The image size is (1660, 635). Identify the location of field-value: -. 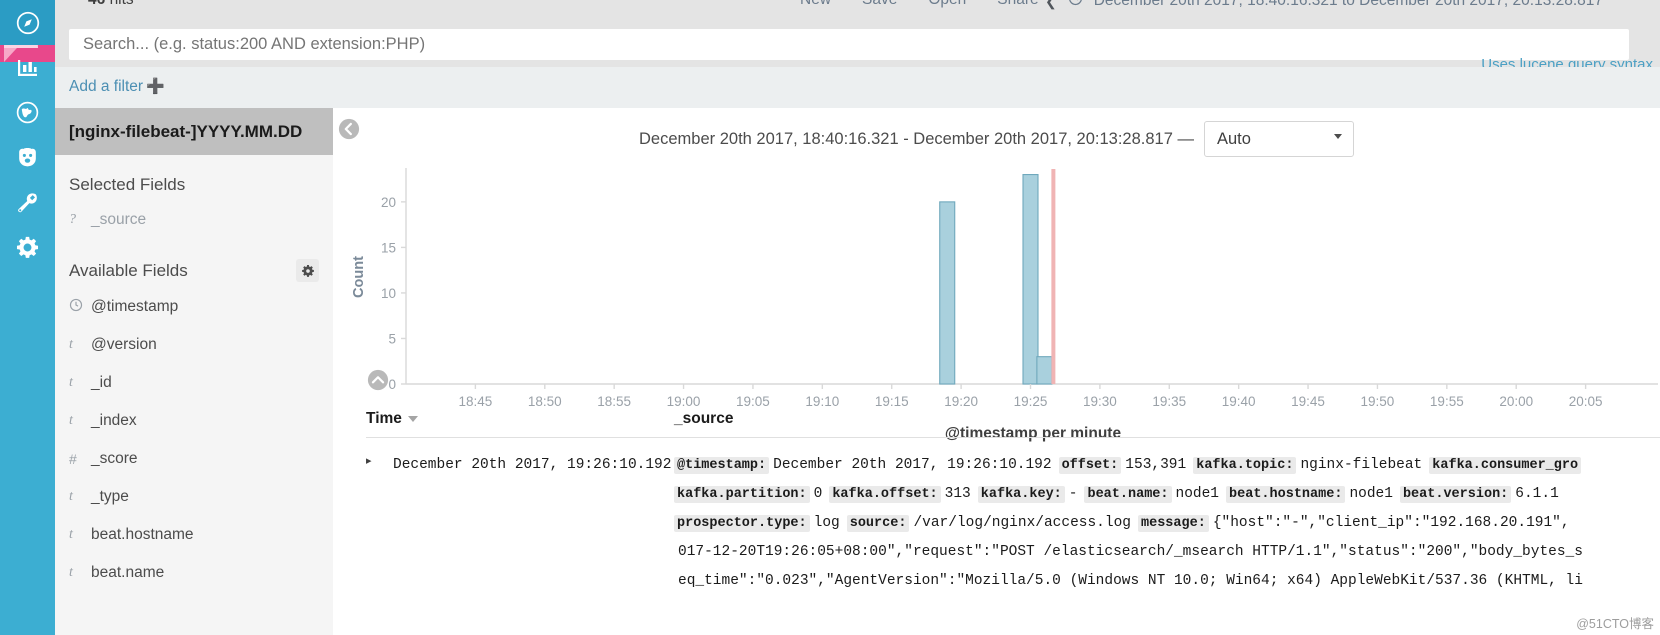
(1073, 494).